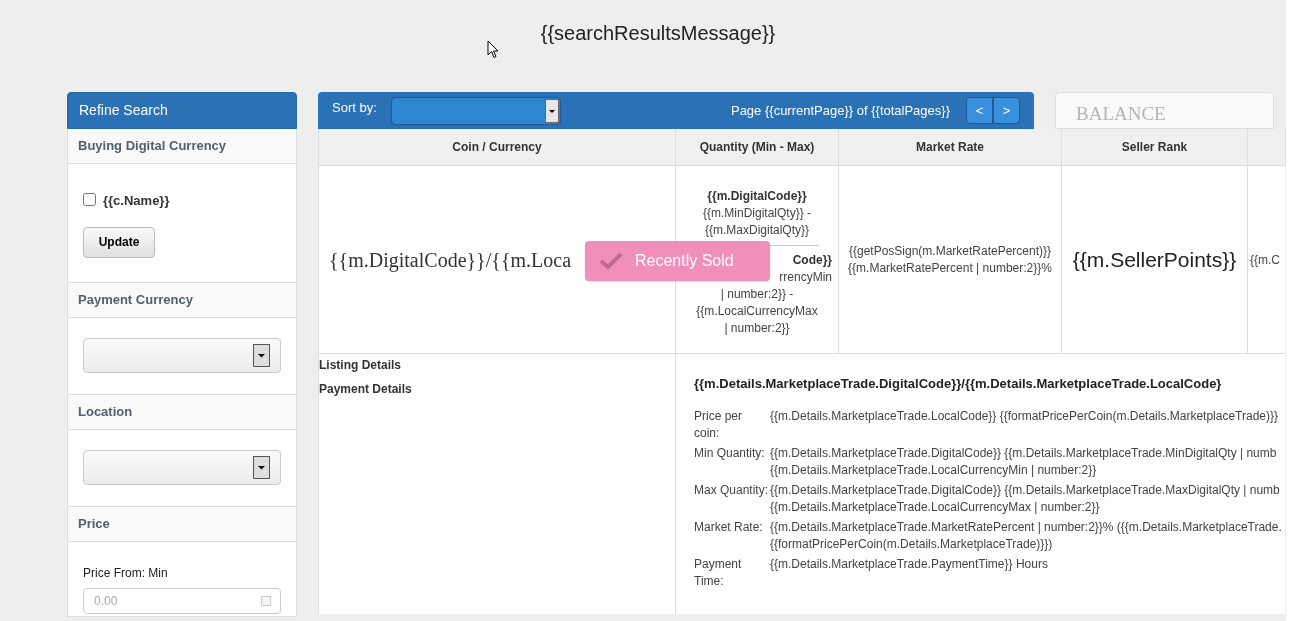 The image size is (1298, 621). What do you see at coordinates (756, 213) in the screenshot?
I see `quantity-text: {{m.MinDigitalQty}} -` at bounding box center [756, 213].